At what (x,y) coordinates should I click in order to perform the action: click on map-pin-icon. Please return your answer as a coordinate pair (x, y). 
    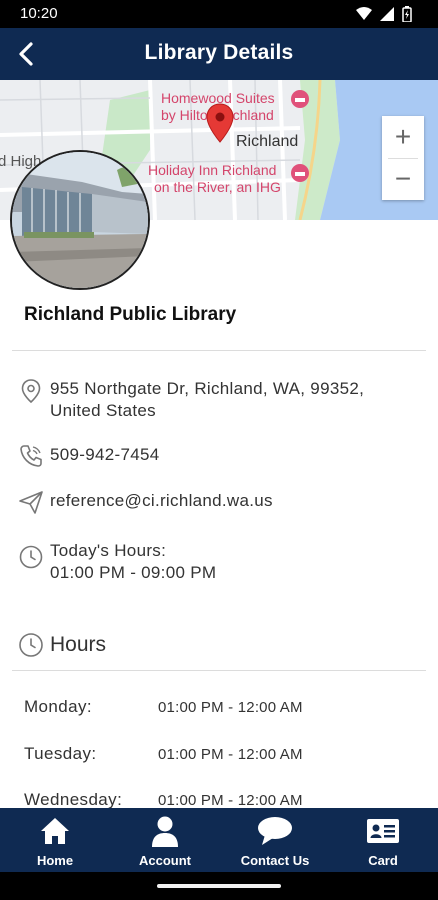
    Looking at the image, I should click on (220, 123).